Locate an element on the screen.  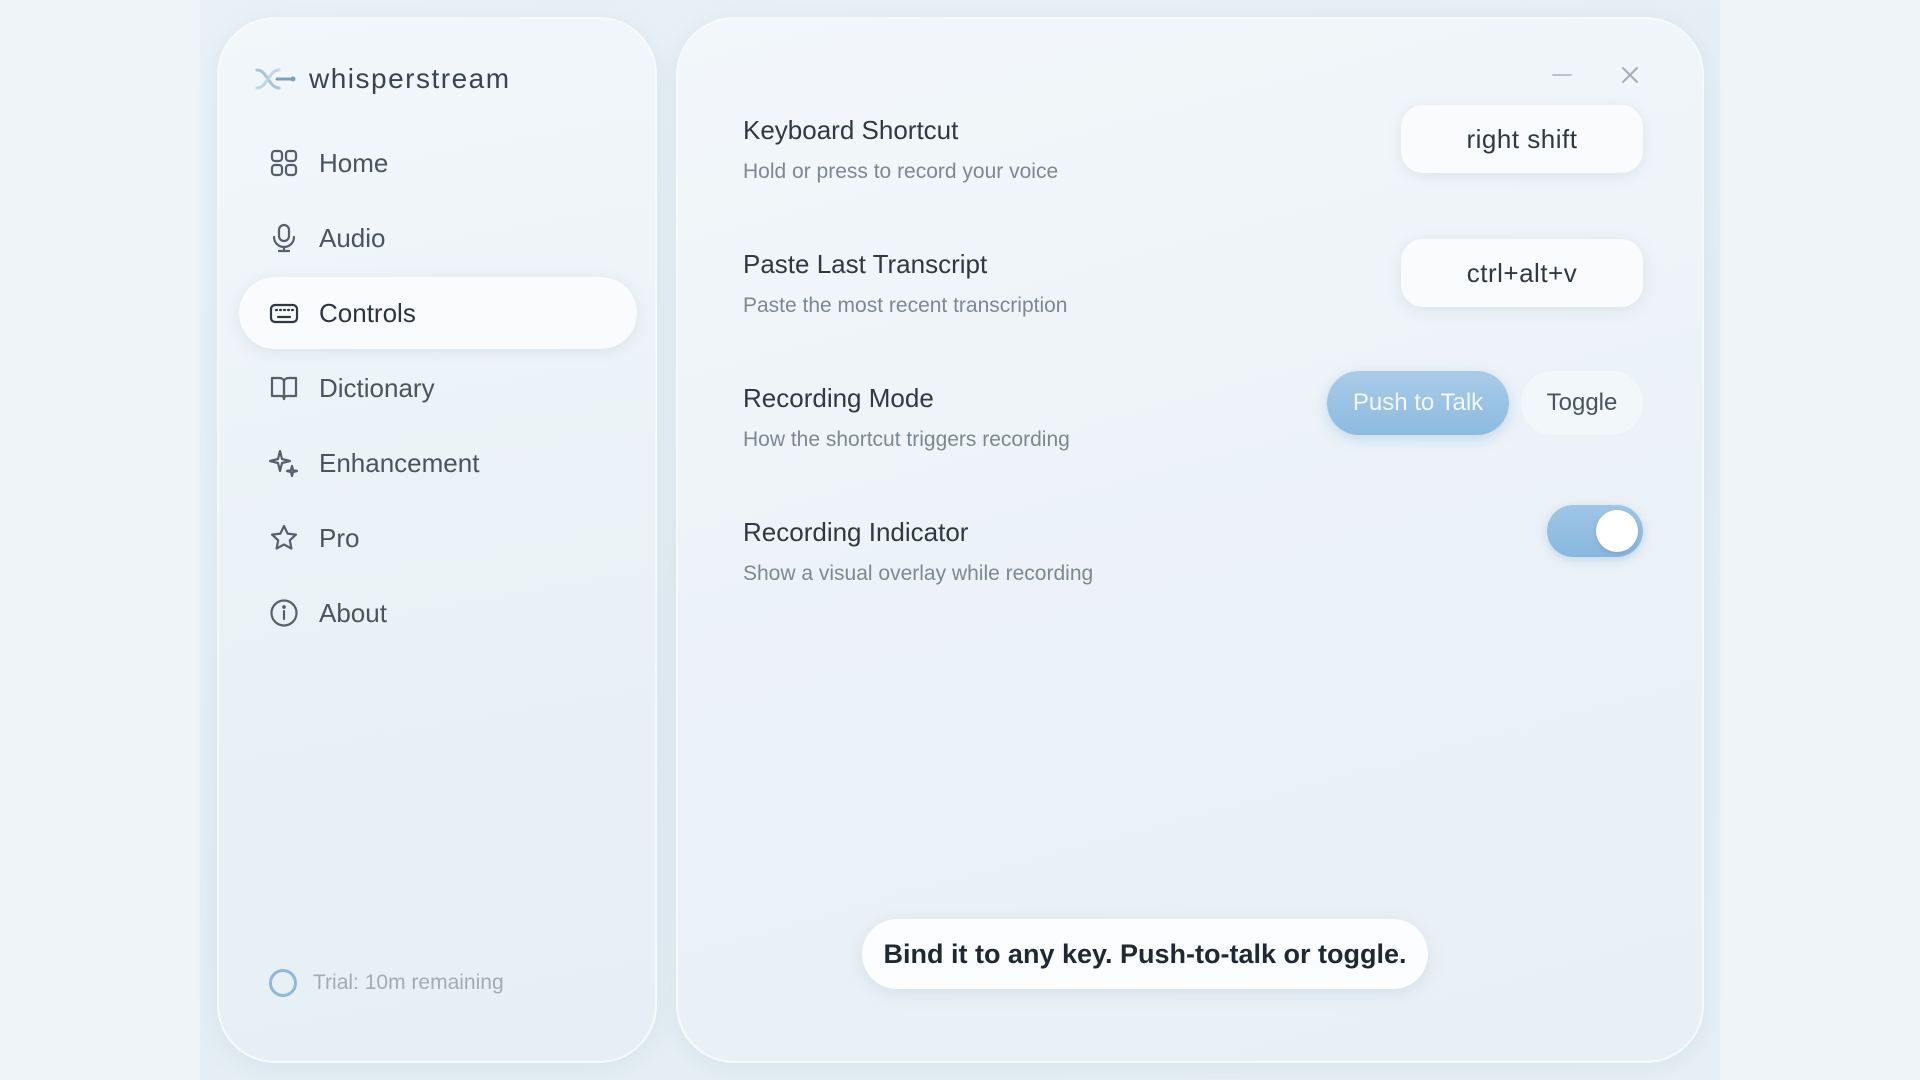
microphone-icon is located at coordinates (284, 238).